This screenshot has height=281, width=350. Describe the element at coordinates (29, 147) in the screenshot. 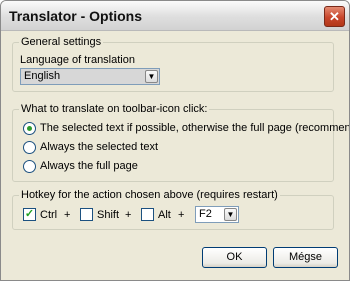

I see `radio-always-selected` at that location.